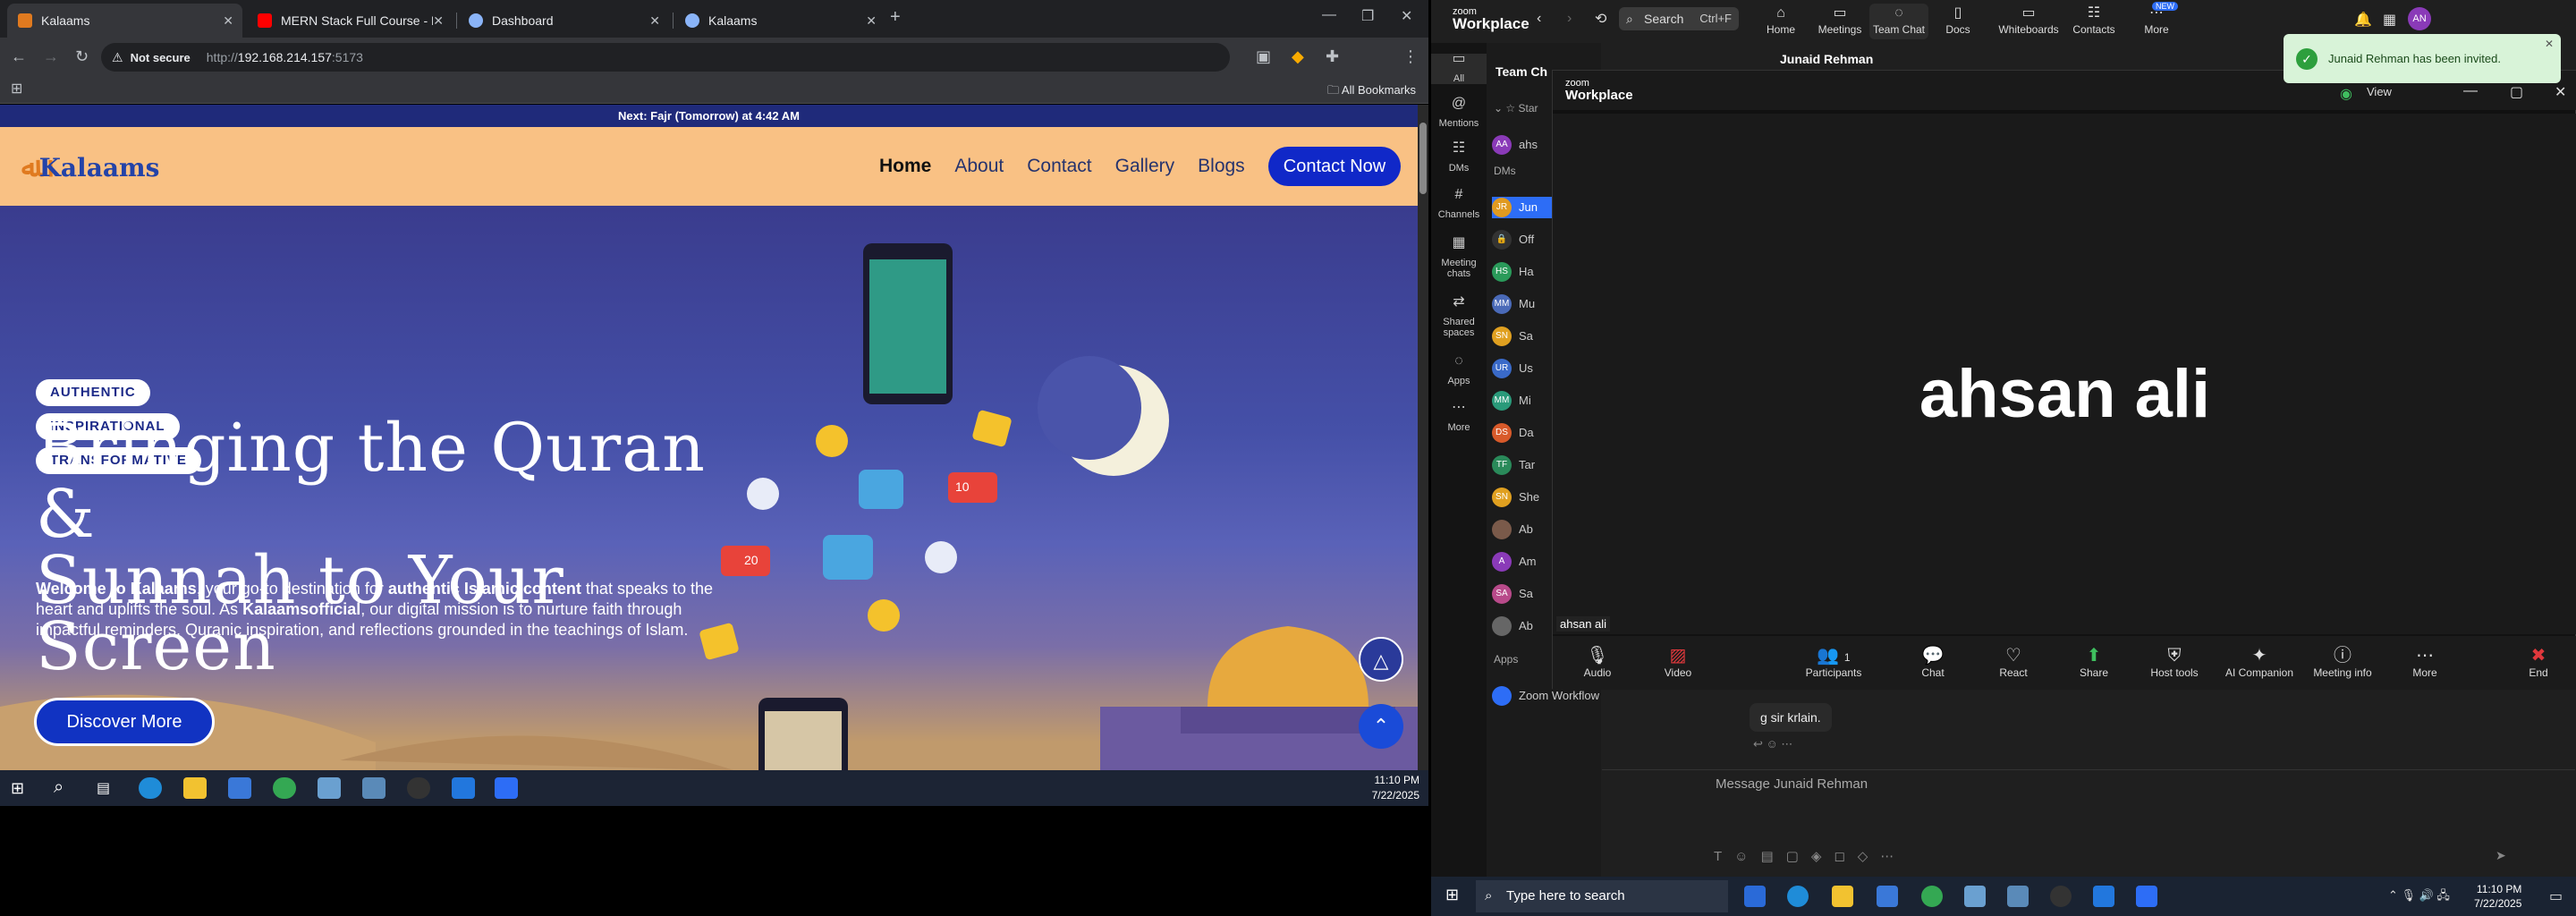 This screenshot has width=2576, height=916. I want to click on rail-apps: ◌ Apps, so click(1459, 370).